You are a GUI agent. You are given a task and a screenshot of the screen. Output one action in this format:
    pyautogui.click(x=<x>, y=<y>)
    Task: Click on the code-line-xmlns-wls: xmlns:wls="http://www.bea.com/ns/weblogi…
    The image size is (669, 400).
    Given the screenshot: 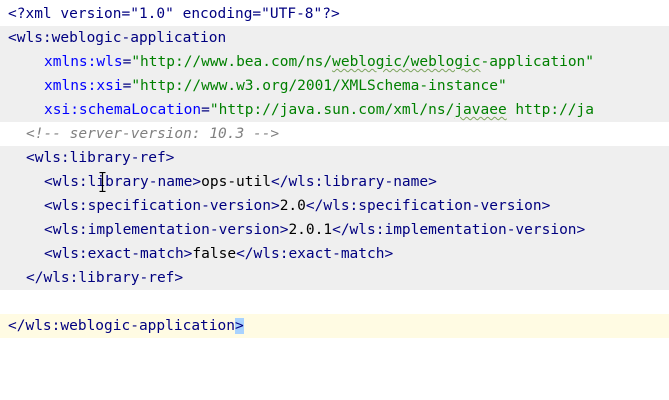 What is the action you would take?
    pyautogui.click(x=334, y=62)
    